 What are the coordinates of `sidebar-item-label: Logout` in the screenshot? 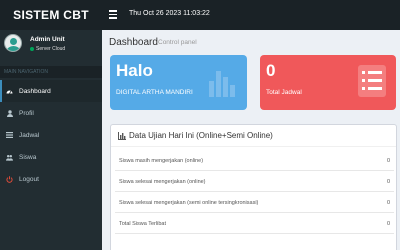 It's located at (29, 179).